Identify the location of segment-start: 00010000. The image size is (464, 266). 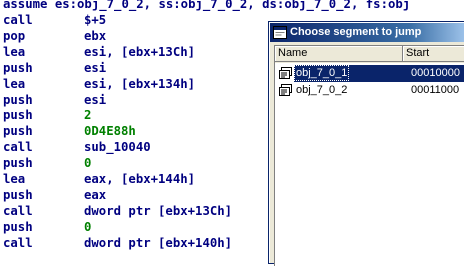
(435, 73).